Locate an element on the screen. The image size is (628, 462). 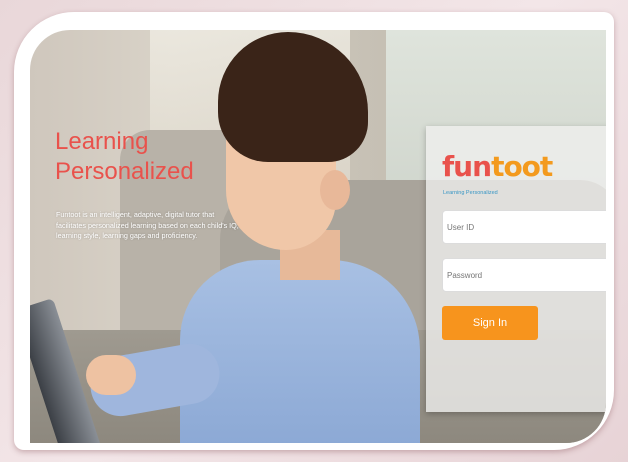
funtoot-logo: funtoot is located at coordinates (497, 166).